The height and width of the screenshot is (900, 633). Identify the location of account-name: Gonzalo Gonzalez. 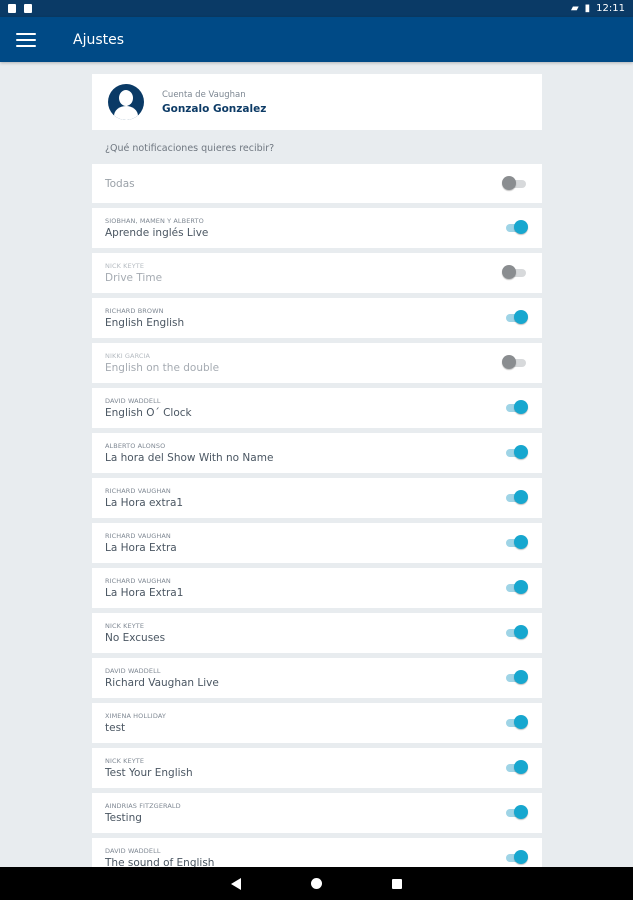
(214, 108).